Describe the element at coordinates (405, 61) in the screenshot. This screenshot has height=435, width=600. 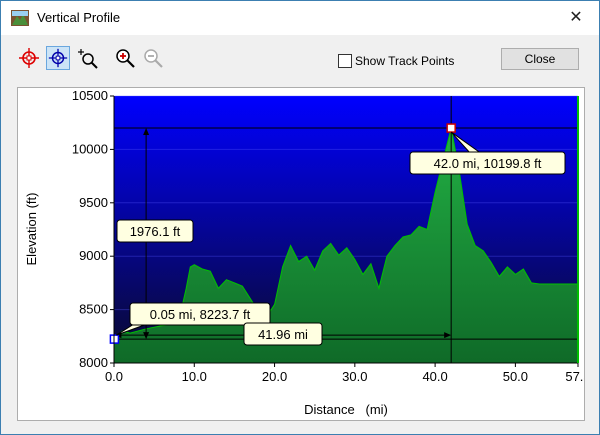
I see `show-track-points-label: Show Track Points` at that location.